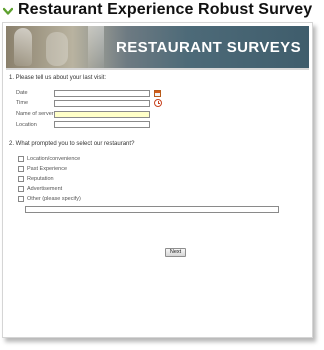 The width and height of the screenshot is (324, 350). I want to click on option-label: Advertisement, so click(45, 189).